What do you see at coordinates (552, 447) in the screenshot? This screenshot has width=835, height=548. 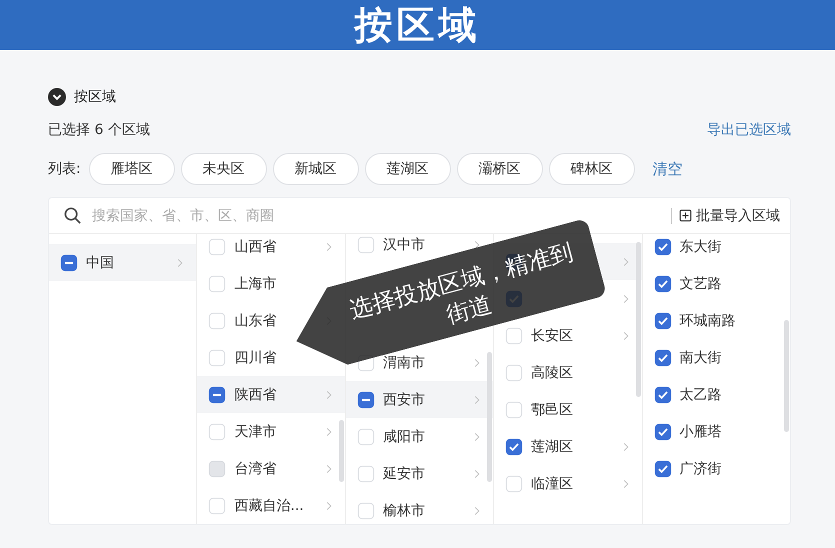 I see `row-label: 莲湖区` at bounding box center [552, 447].